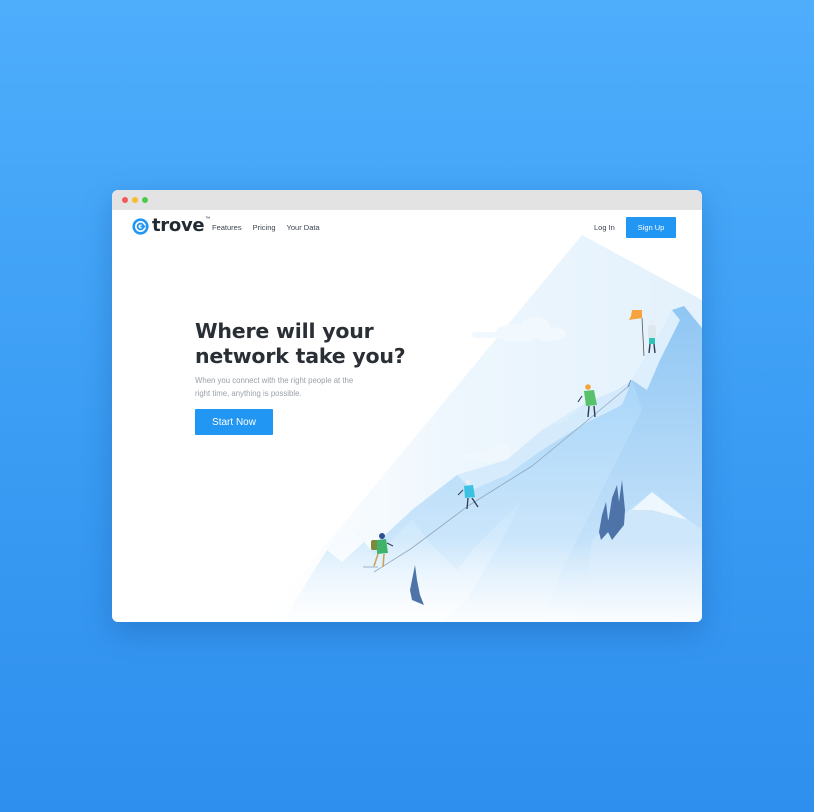  What do you see at coordinates (125, 200) in the screenshot?
I see `close-window-button` at bounding box center [125, 200].